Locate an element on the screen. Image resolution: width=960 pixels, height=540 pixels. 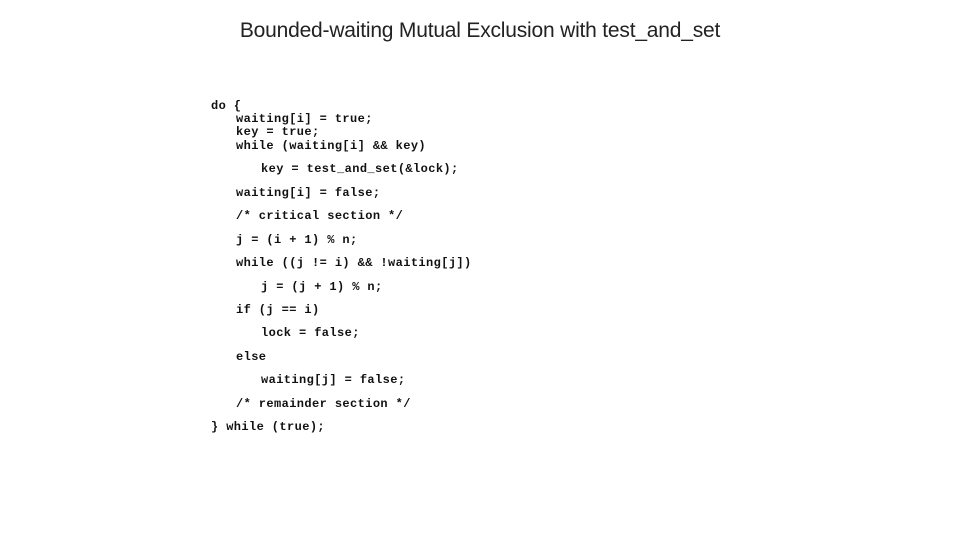
code-line: key = true; is located at coordinates (278, 132).